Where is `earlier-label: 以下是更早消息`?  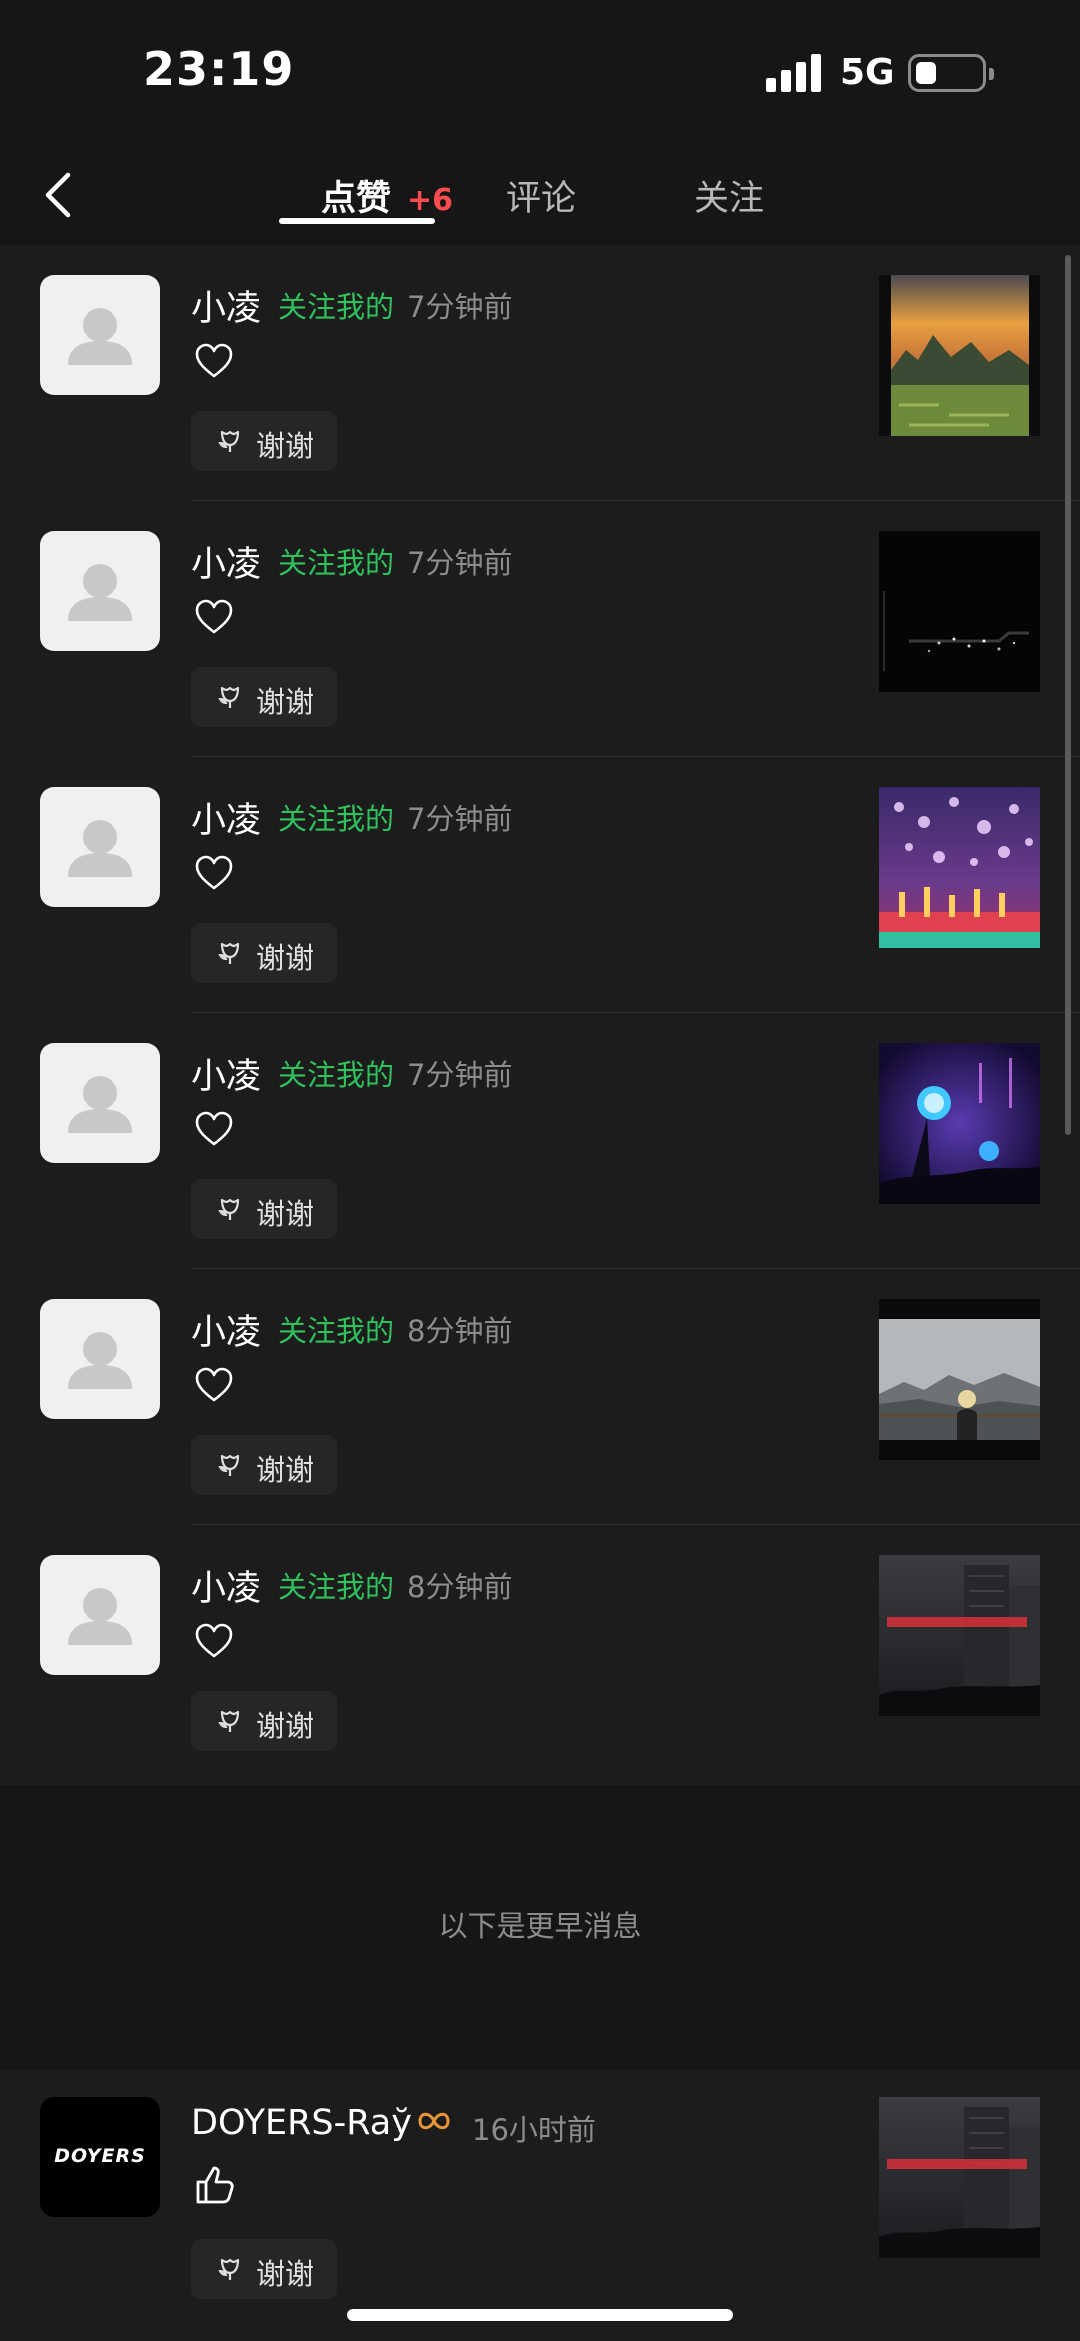
earlier-label: 以下是更早消息 is located at coordinates (540, 1926).